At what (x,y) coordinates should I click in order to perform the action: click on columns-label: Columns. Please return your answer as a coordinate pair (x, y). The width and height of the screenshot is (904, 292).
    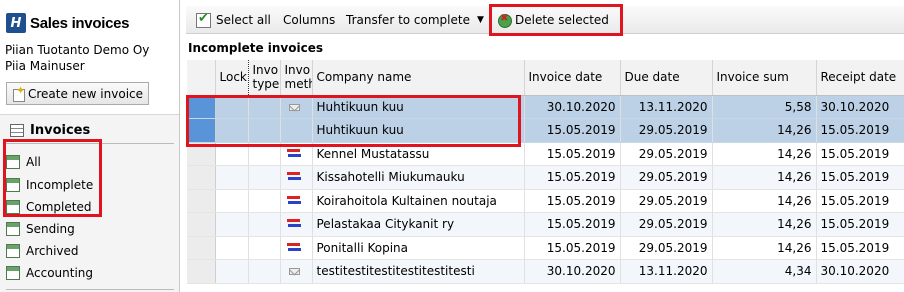
    Looking at the image, I should click on (309, 20).